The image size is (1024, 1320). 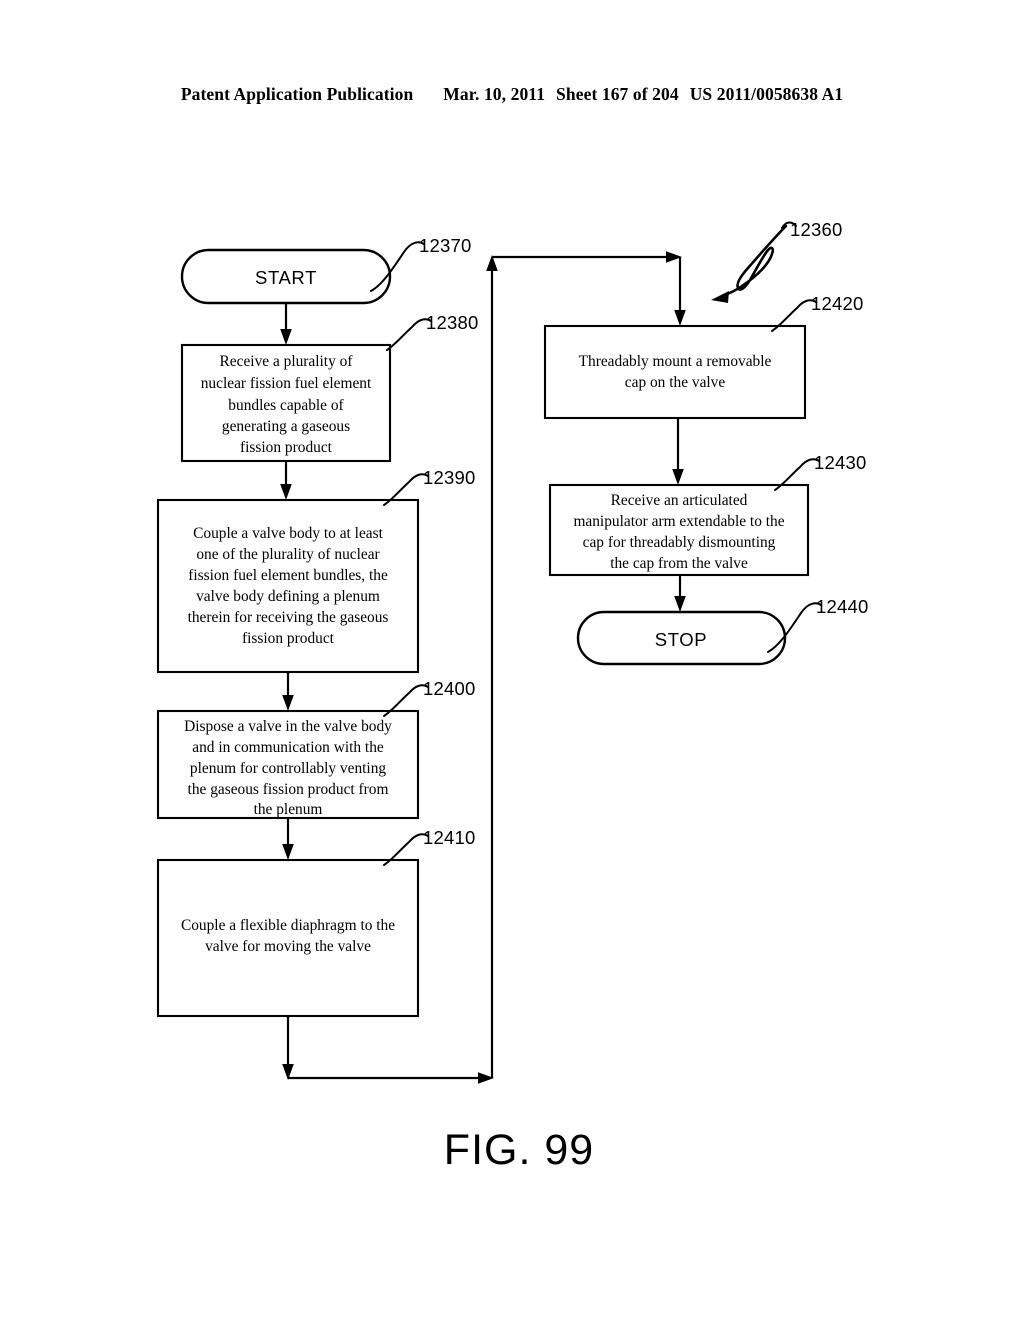 What do you see at coordinates (288, 768) in the screenshot?
I see `node-12400-line-2: plenum for controllably venting` at bounding box center [288, 768].